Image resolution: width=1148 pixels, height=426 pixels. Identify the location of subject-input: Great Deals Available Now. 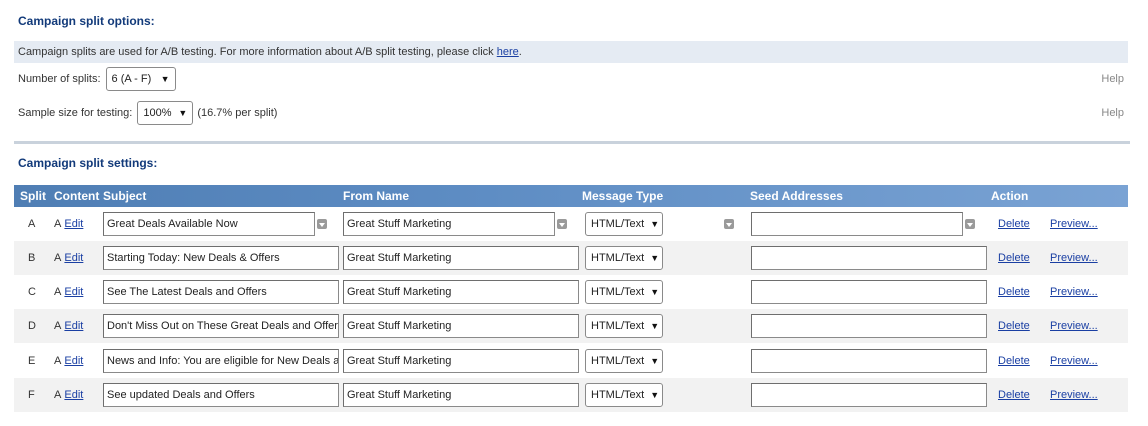
(209, 224).